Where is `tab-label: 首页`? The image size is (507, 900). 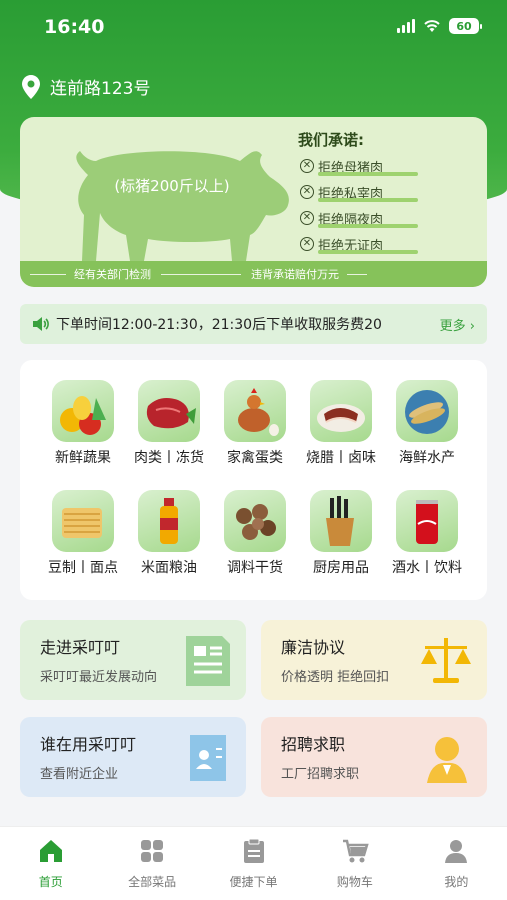
tab-label: 首页 is located at coordinates (50, 882).